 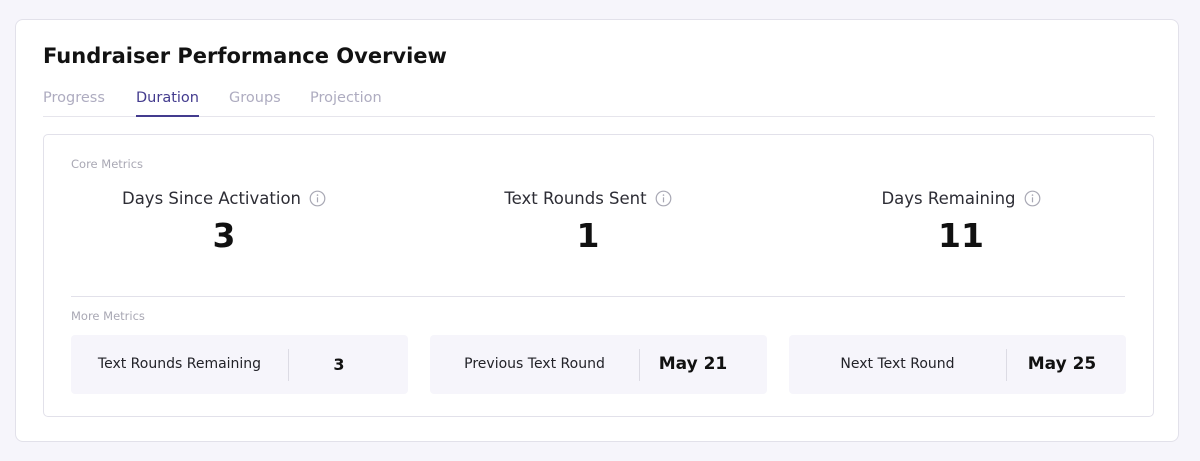 I want to click on metric-value: May 21, so click(x=693, y=364).